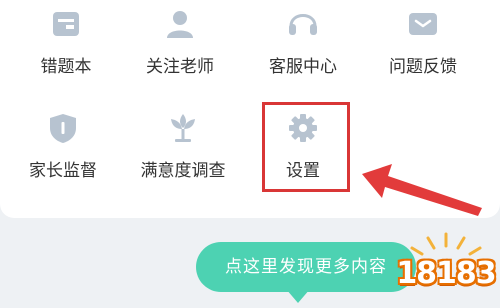  What do you see at coordinates (180, 41) in the screenshot?
I see `menu-item-follow-teacher: 关注老师` at bounding box center [180, 41].